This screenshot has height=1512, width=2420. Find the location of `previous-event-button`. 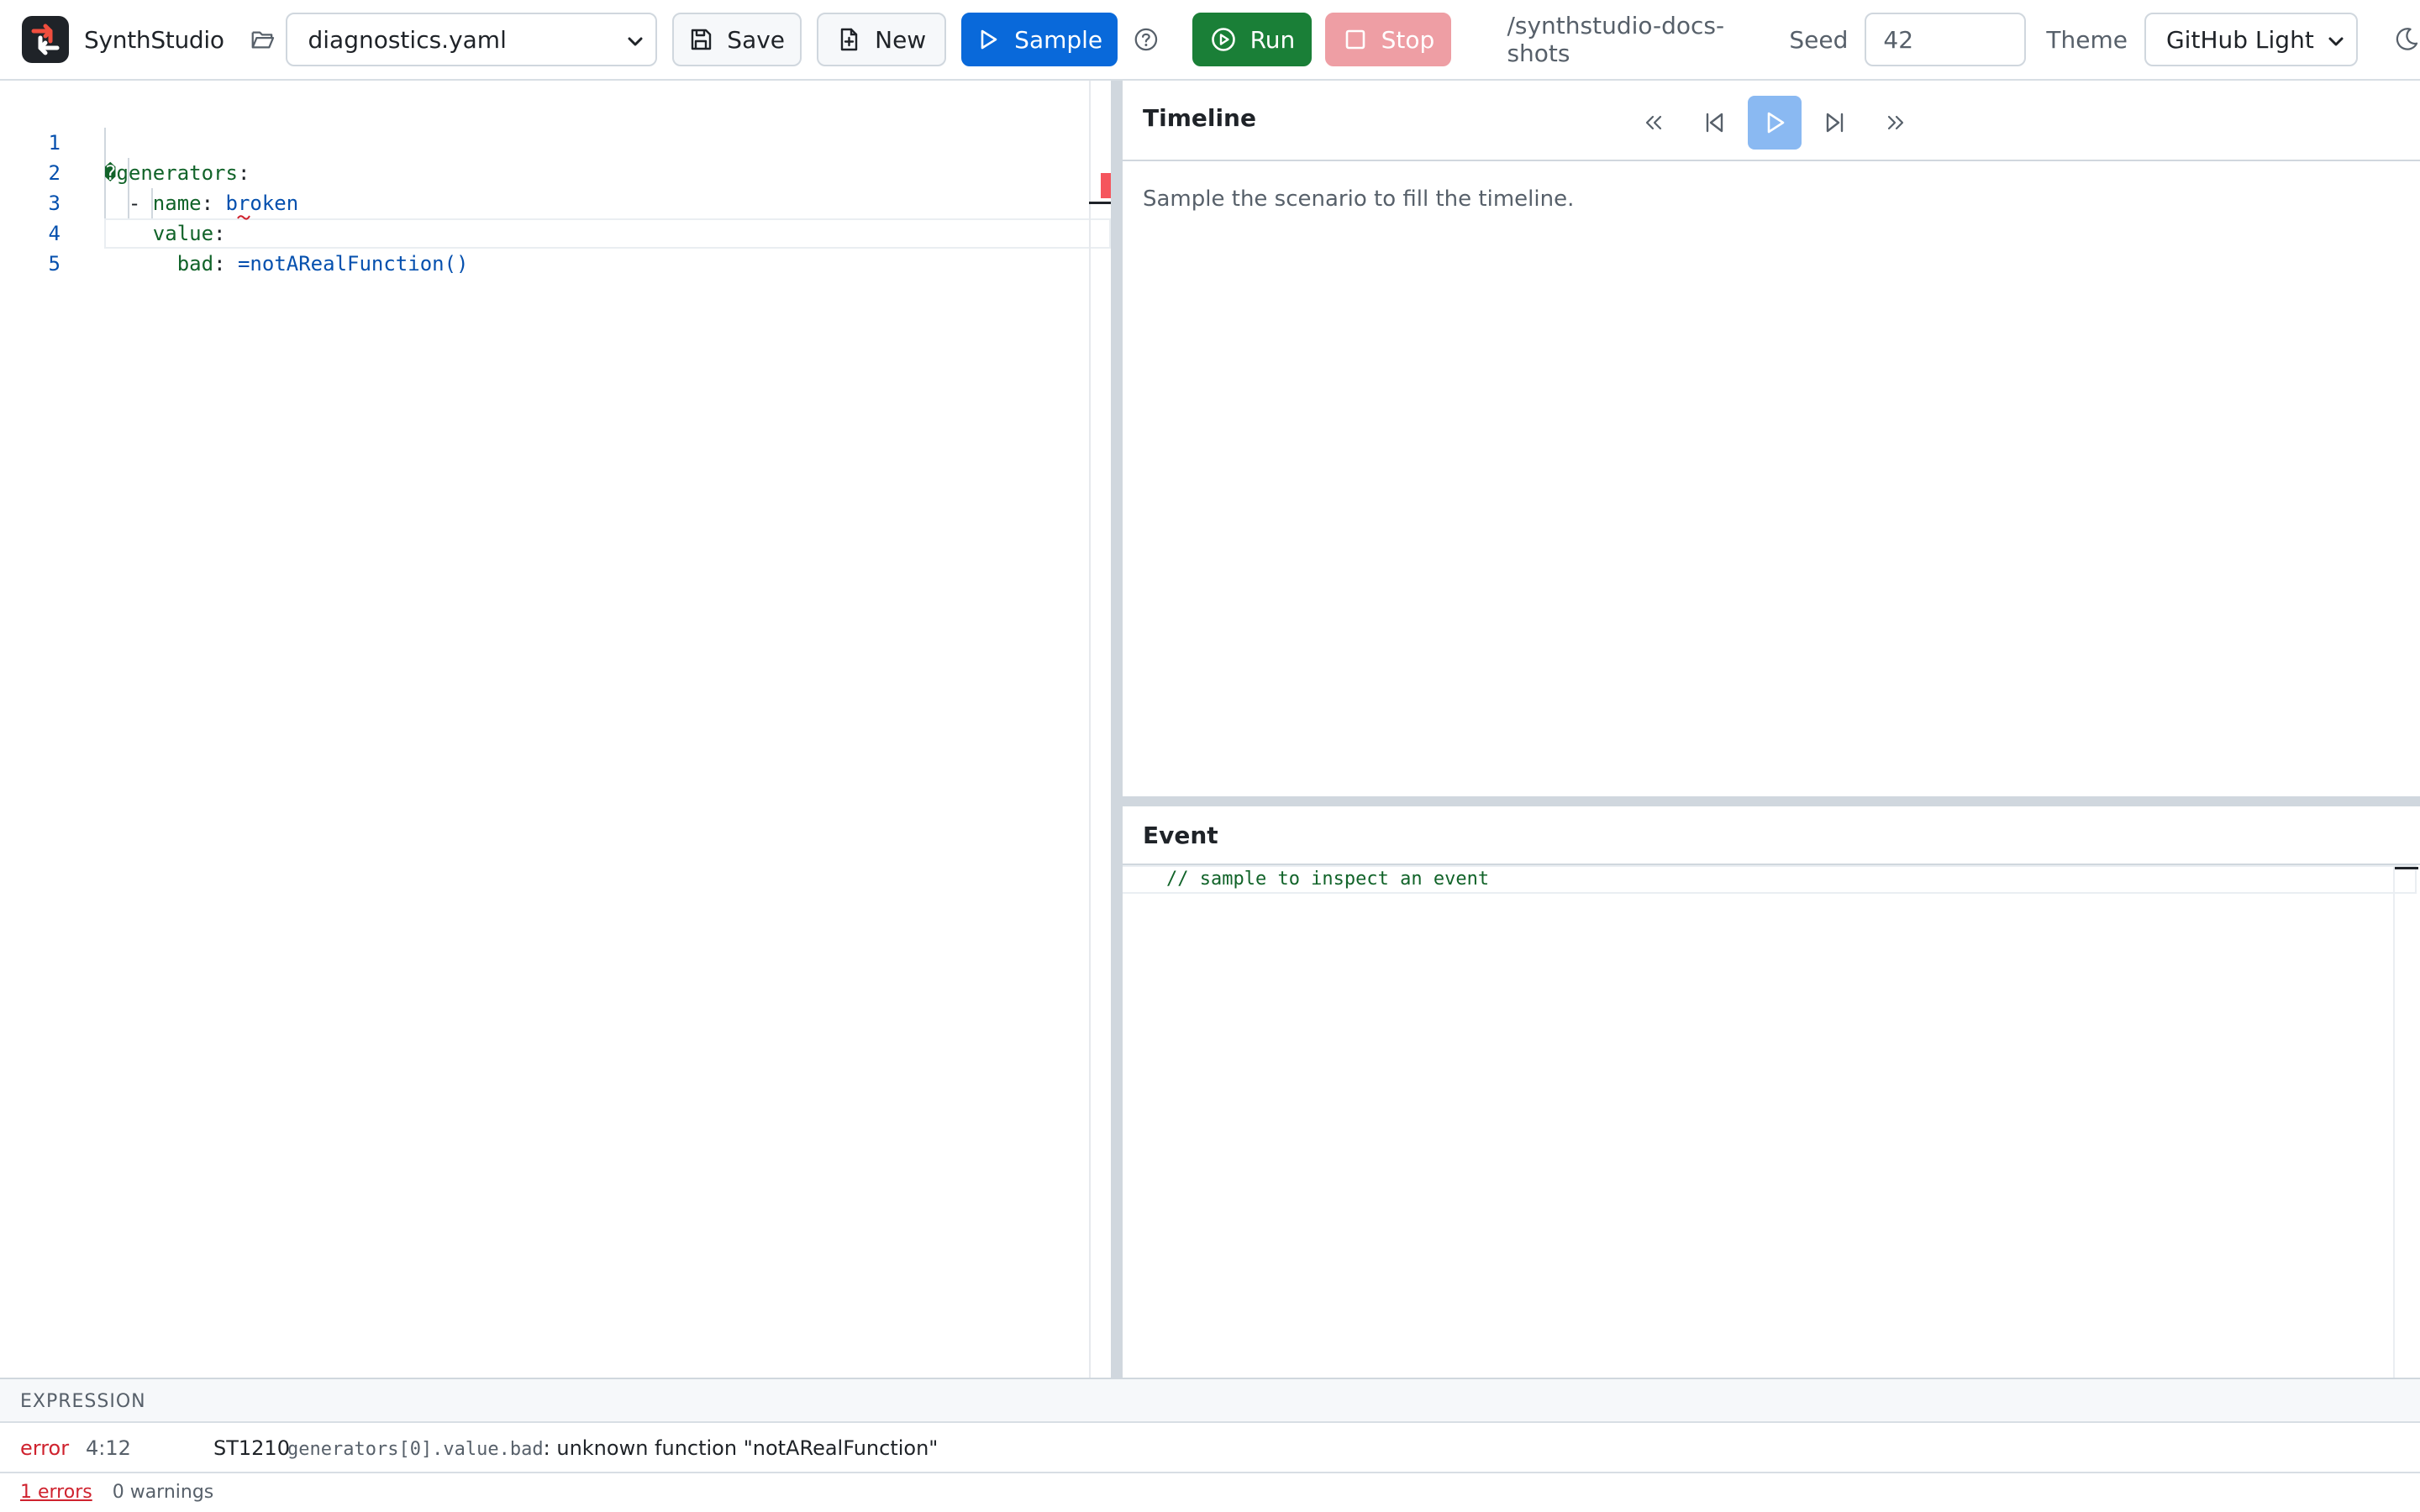

previous-event-button is located at coordinates (1714, 123).